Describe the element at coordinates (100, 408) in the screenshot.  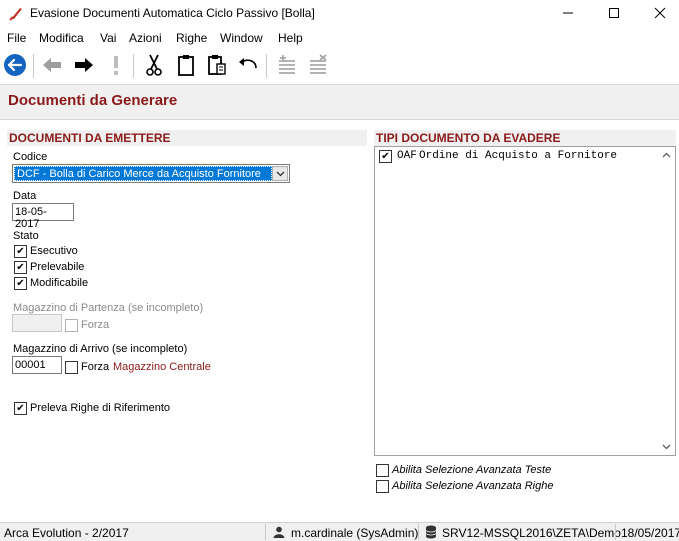
I see `preleva-righe-label: Preleva Righe di Riferimento` at that location.